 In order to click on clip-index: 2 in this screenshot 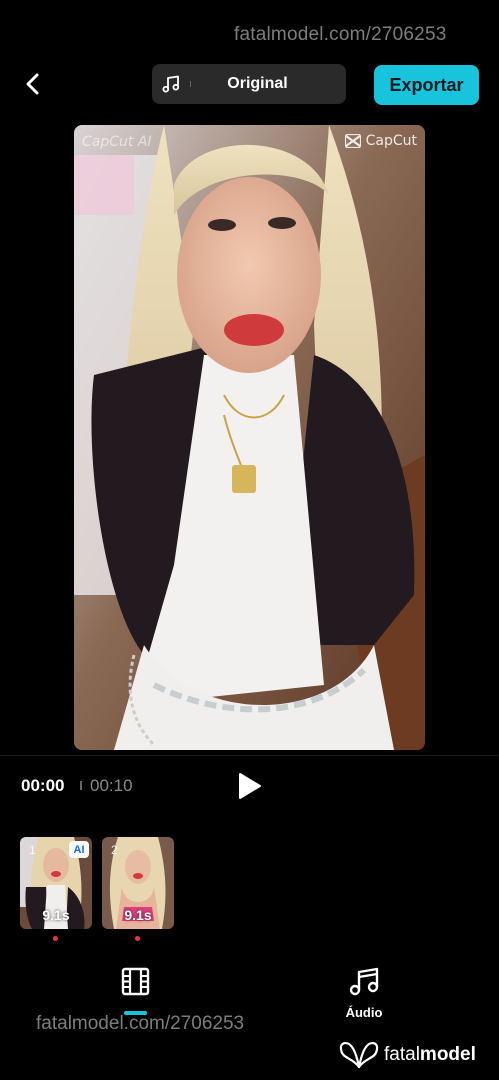, I will do `click(114, 850)`.